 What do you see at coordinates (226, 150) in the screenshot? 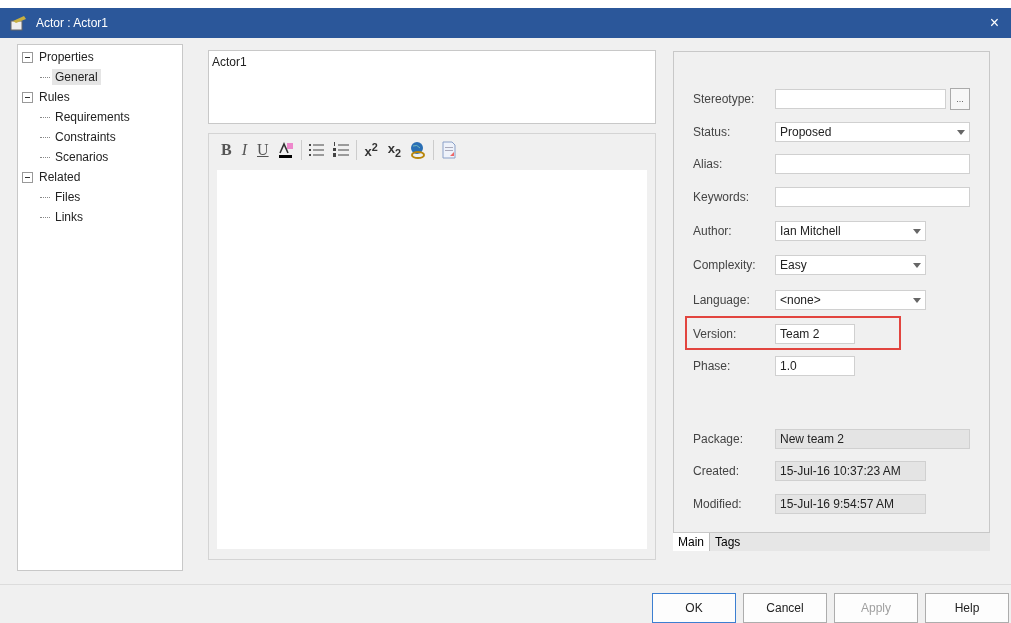
I see `bold-button: B` at bounding box center [226, 150].